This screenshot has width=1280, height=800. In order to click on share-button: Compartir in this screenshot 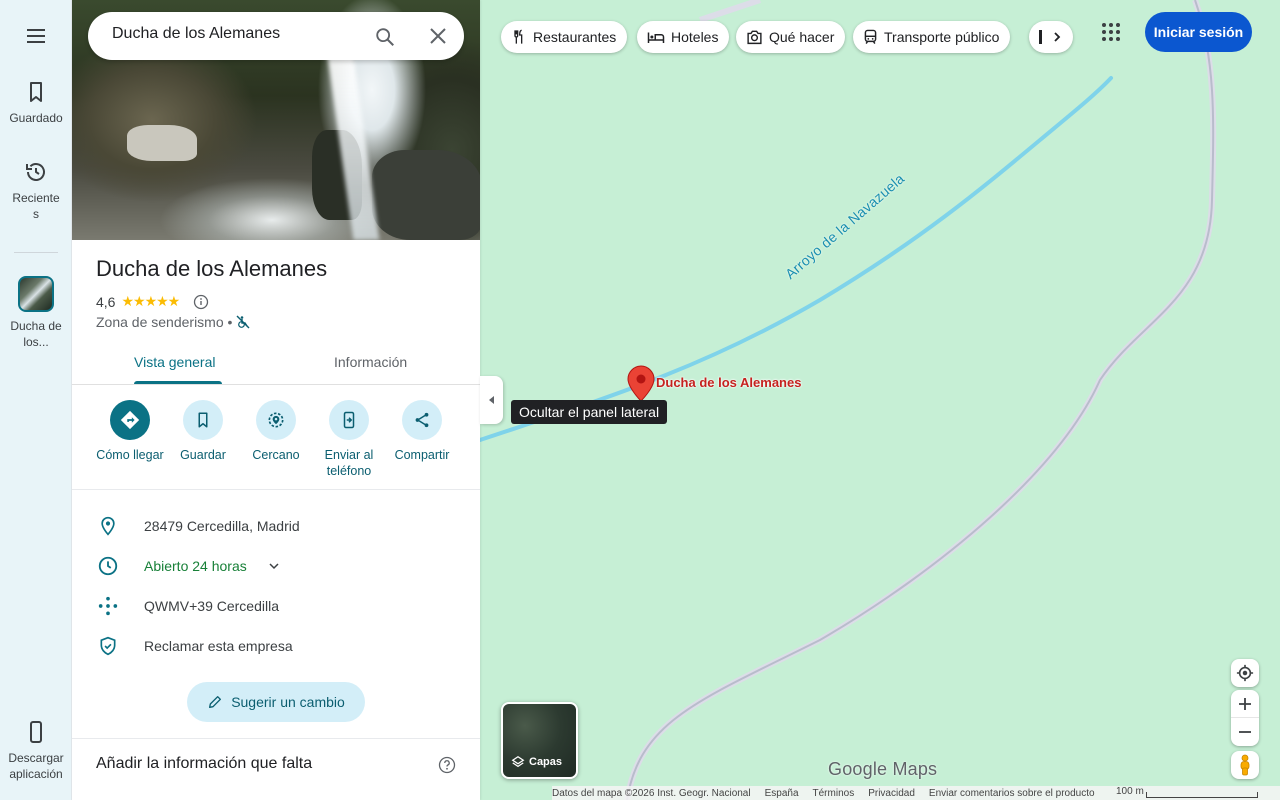, I will do `click(422, 431)`.